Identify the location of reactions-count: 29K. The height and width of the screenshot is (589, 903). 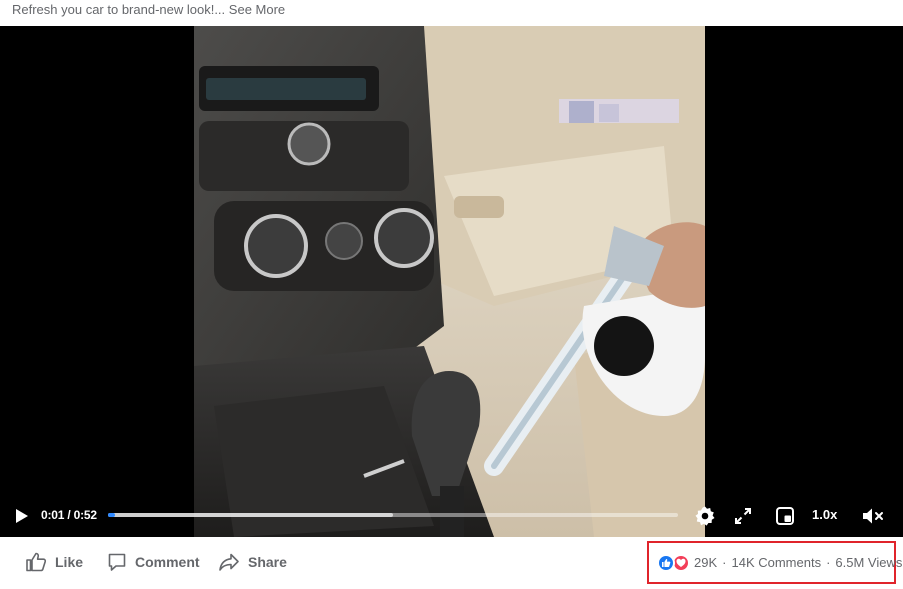
(705, 562).